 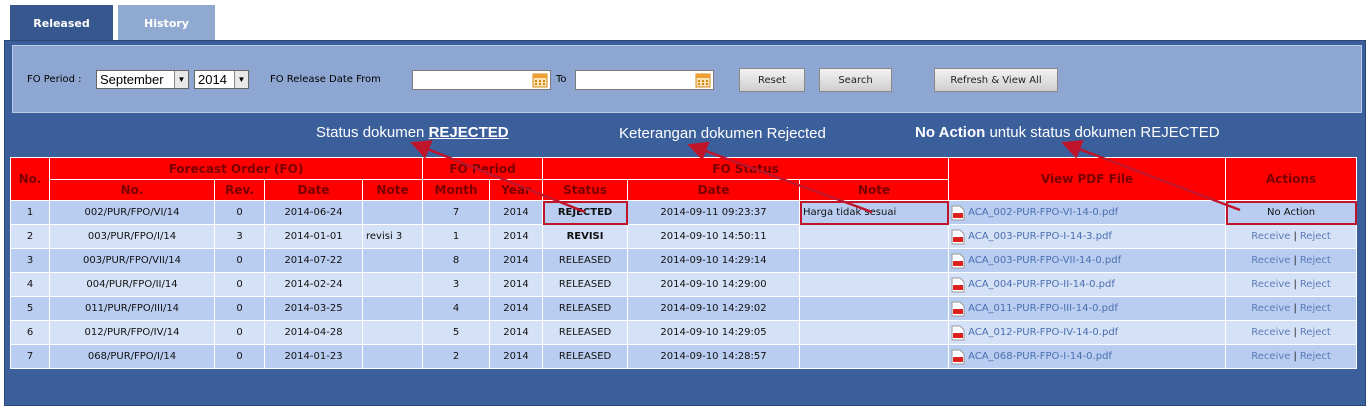 I want to click on cell-pdf: ACA_002-PUR-FPO-VI-14-0.pdf, so click(x=1087, y=212).